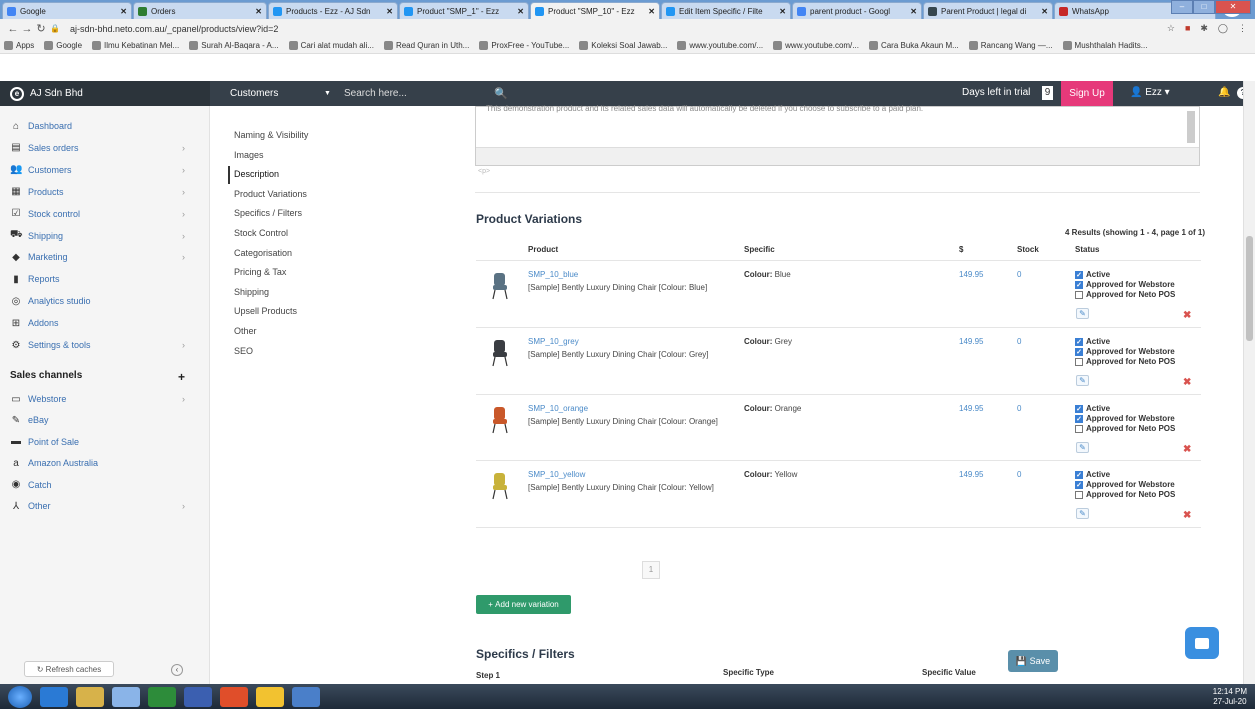 Image resolution: width=1255 pixels, height=709 pixels. Describe the element at coordinates (1082, 513) in the screenshot. I see `edit-icon: ✎` at that location.